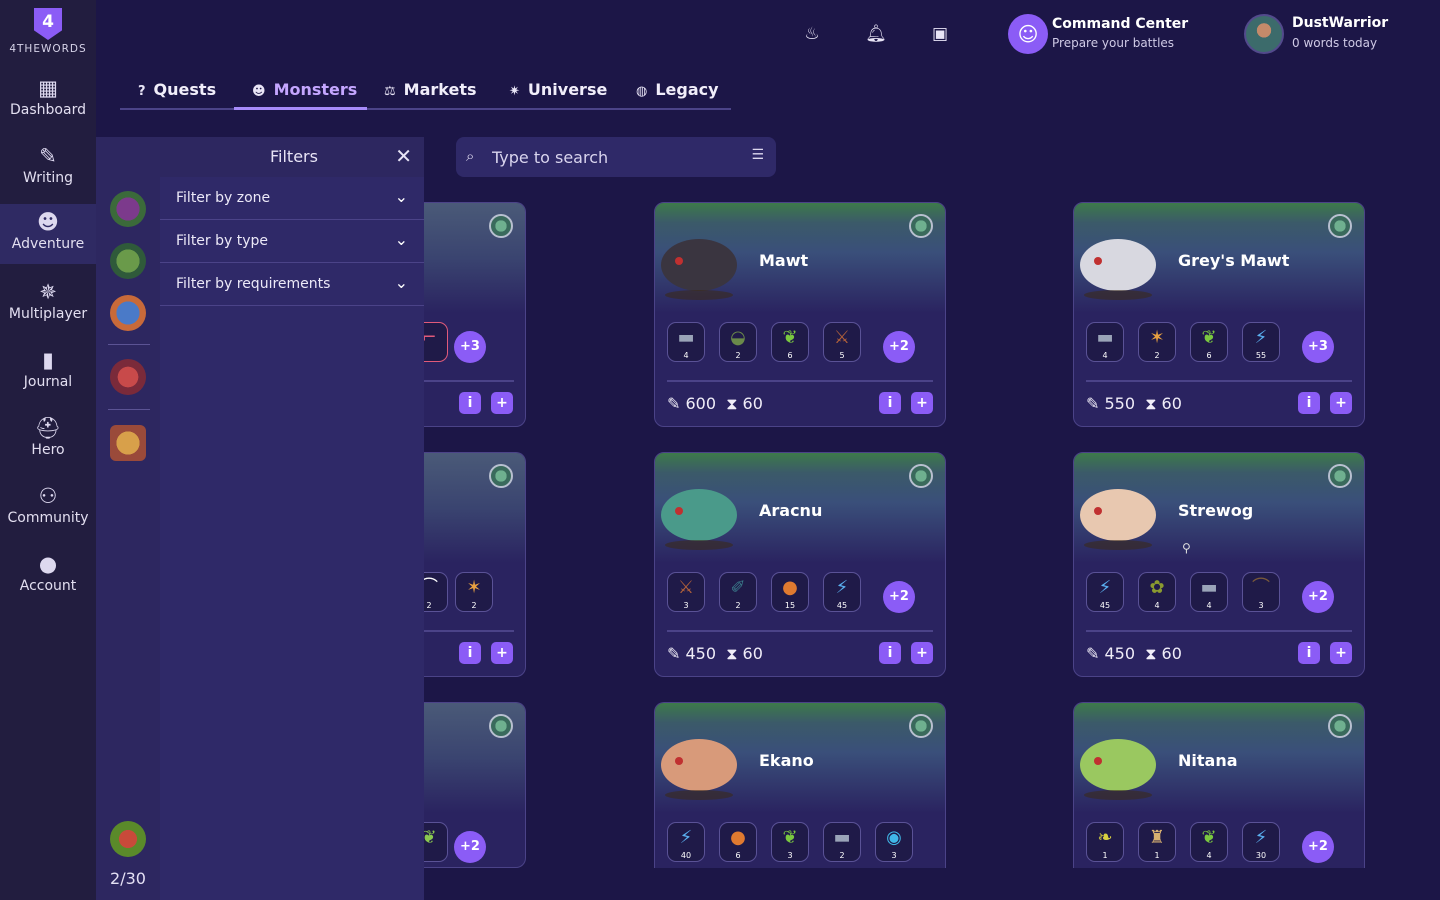 This screenshot has width=1440, height=900. I want to click on reward-item: ◒ 2, so click(738, 342).